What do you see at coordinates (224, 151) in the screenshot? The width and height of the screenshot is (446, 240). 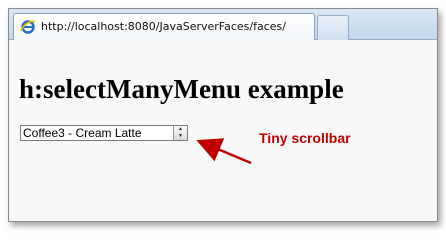 I see `annotation-arrow` at bounding box center [224, 151].